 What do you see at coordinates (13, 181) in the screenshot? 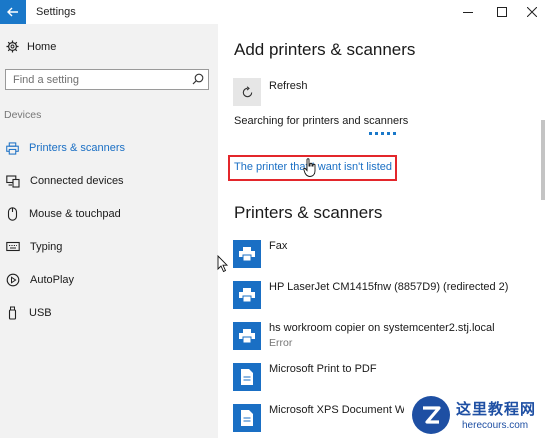
I see `connected-devices-icon` at bounding box center [13, 181].